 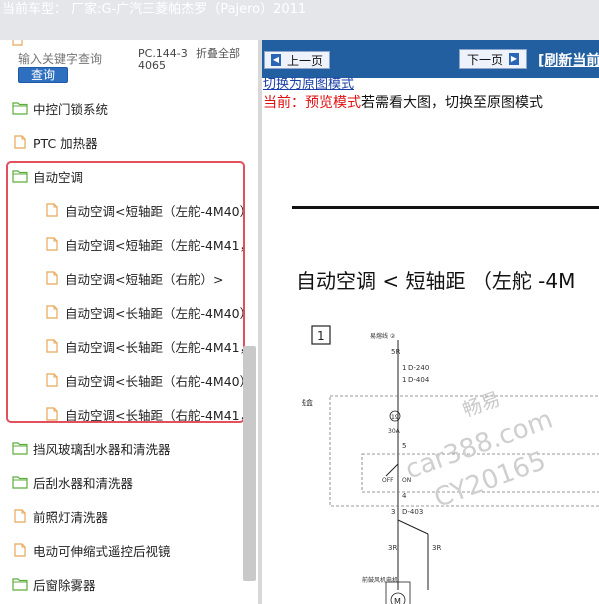 What do you see at coordinates (383, 336) in the screenshot?
I see `fuse-top-label: 易熔线 ②` at bounding box center [383, 336].